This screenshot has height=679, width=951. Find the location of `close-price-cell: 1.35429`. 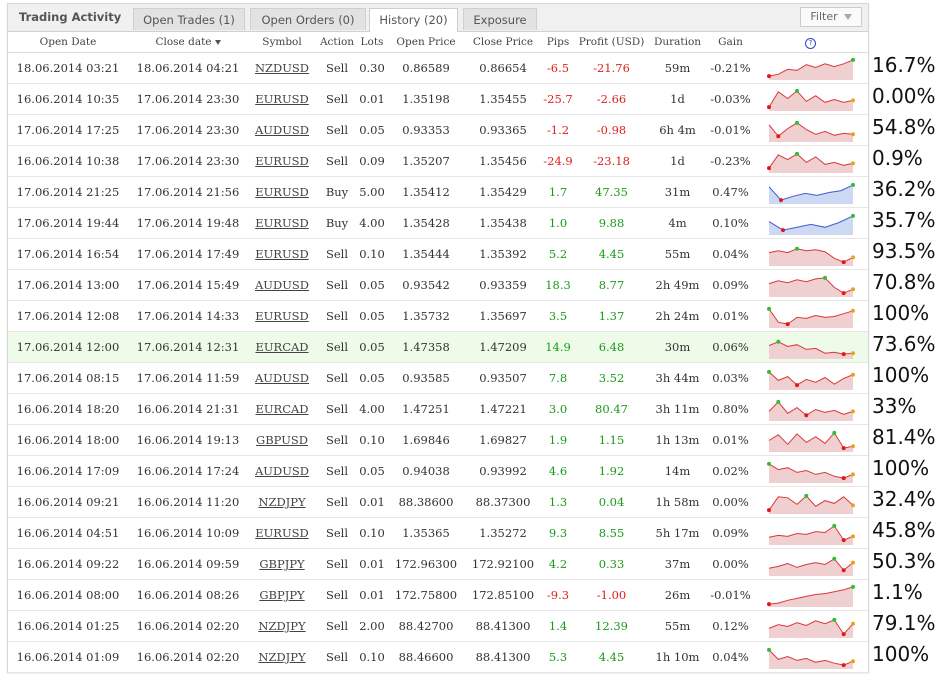

close-price-cell: 1.35429 is located at coordinates (503, 192).